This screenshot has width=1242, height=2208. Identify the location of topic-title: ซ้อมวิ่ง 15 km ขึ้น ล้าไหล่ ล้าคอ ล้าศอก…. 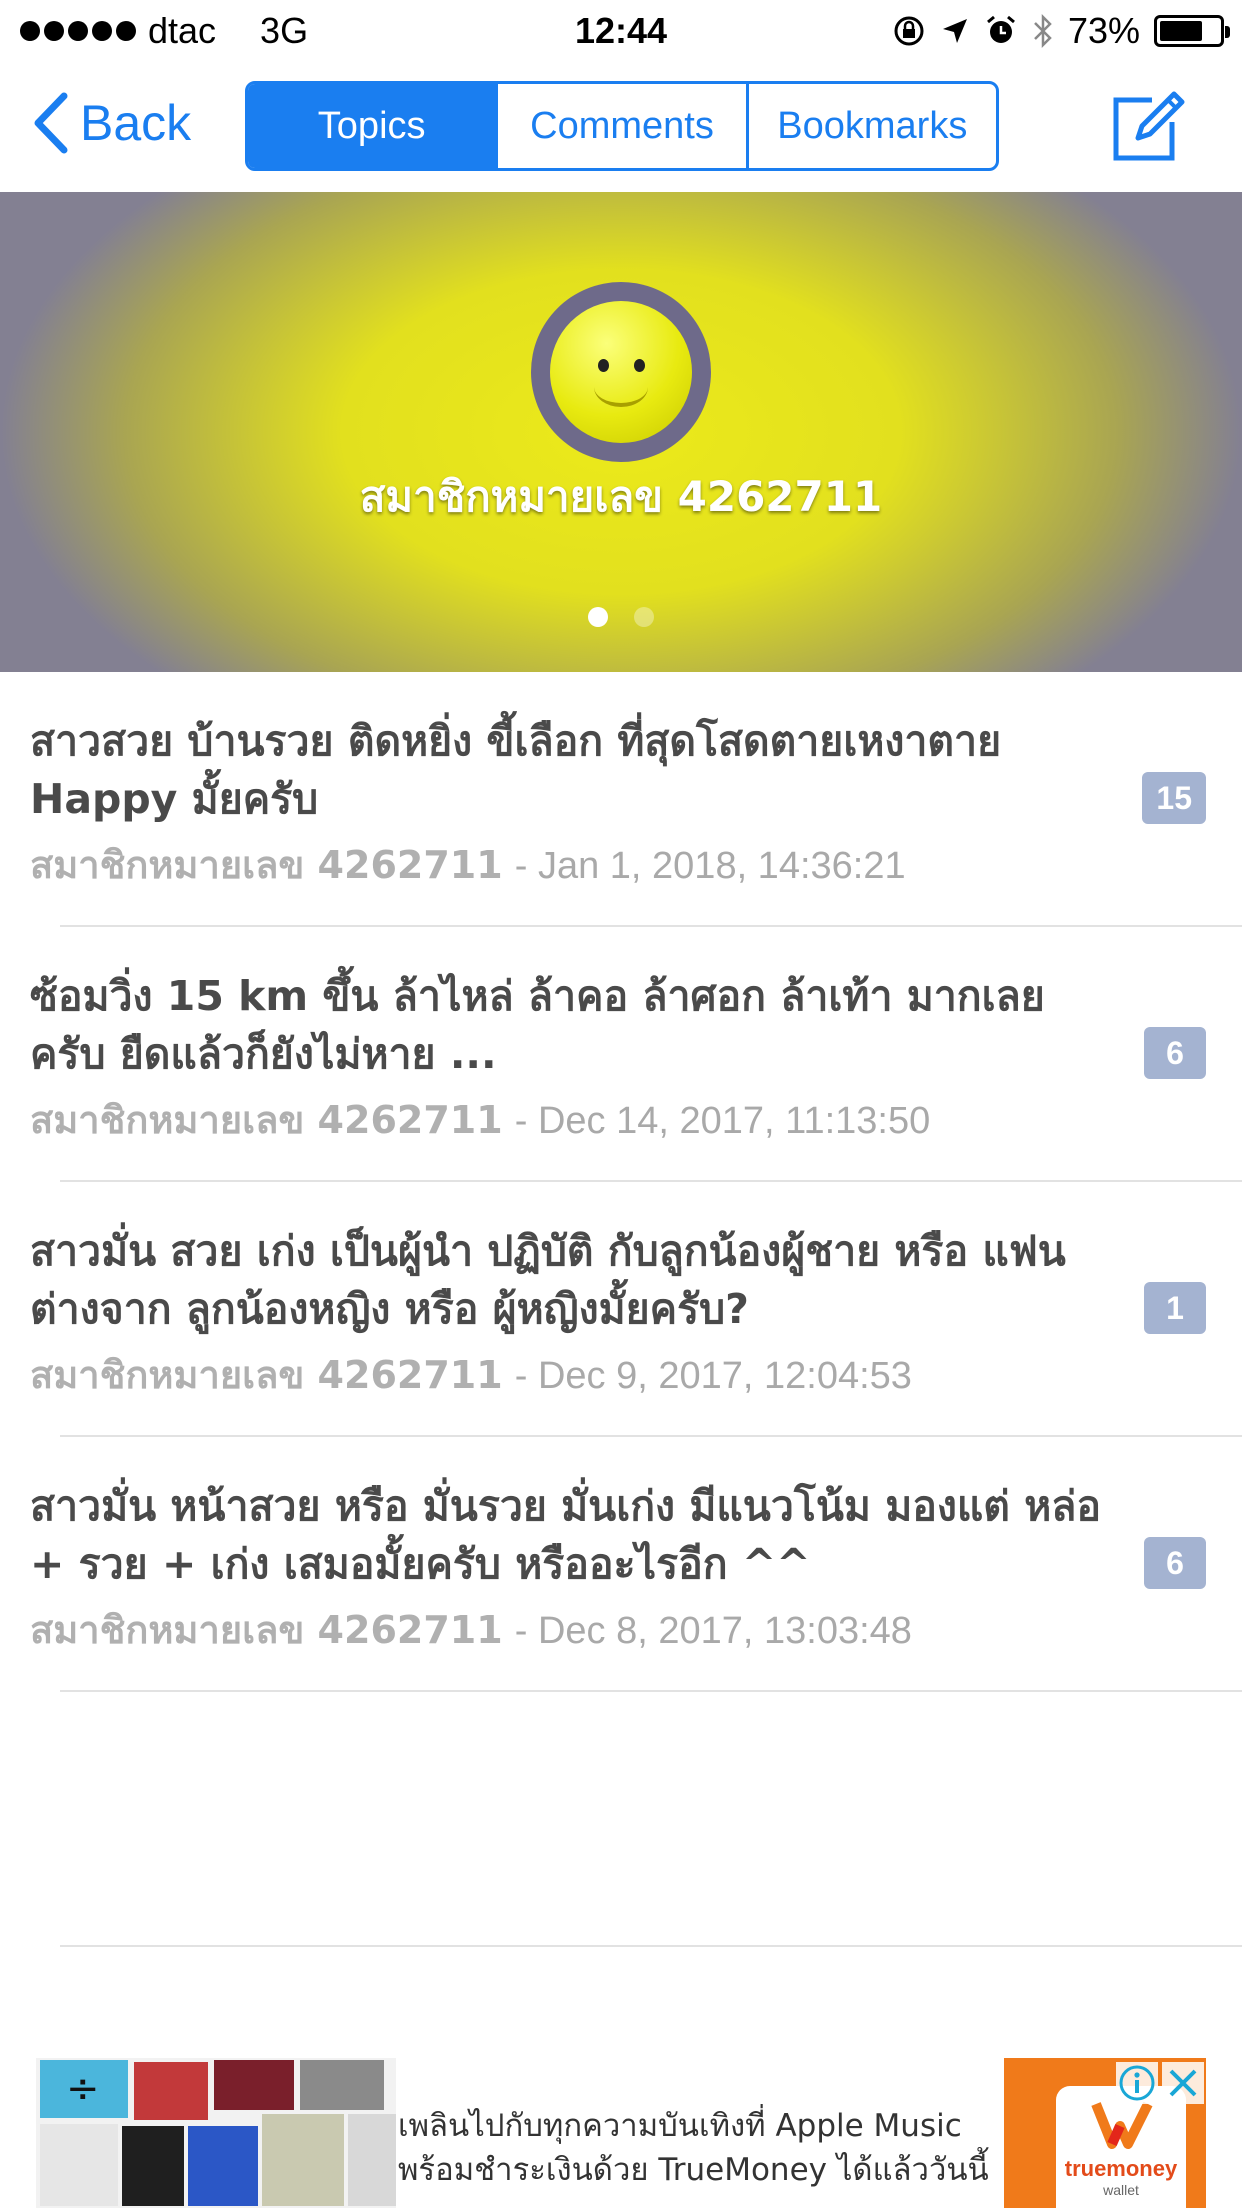
(537, 1025).